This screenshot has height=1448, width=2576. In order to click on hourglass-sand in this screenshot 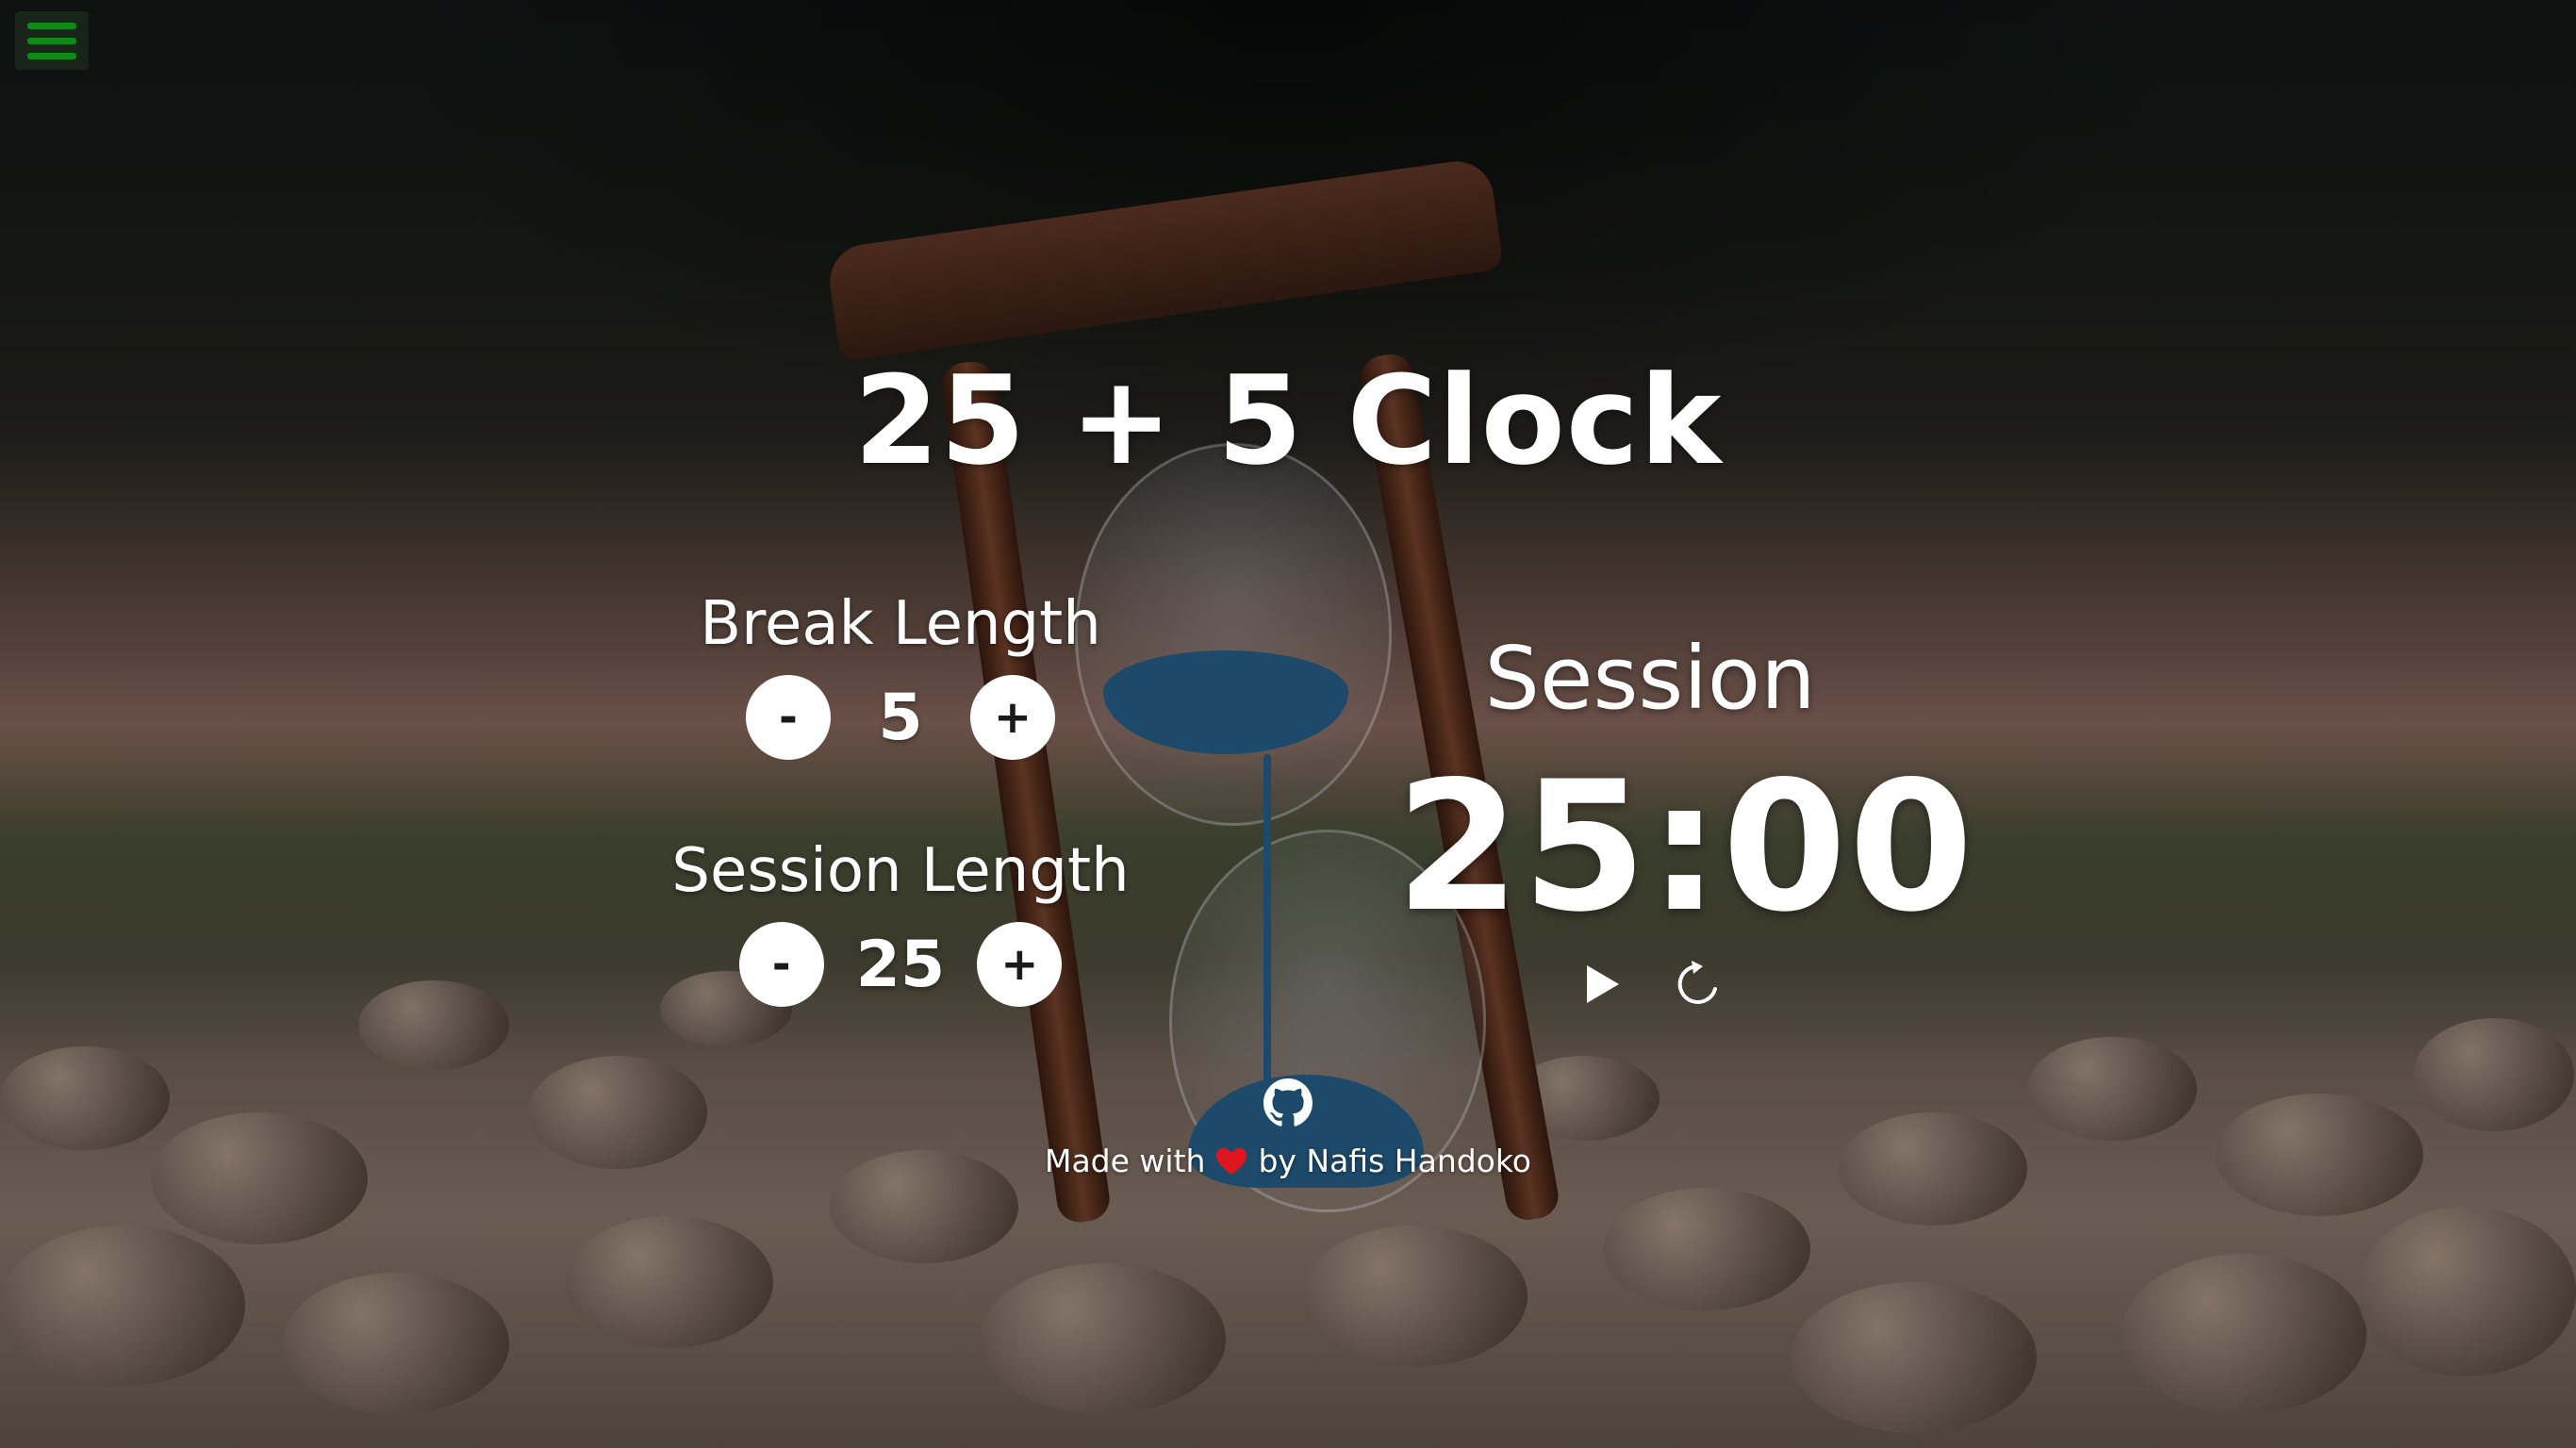, I will do `click(1267, 933)`.